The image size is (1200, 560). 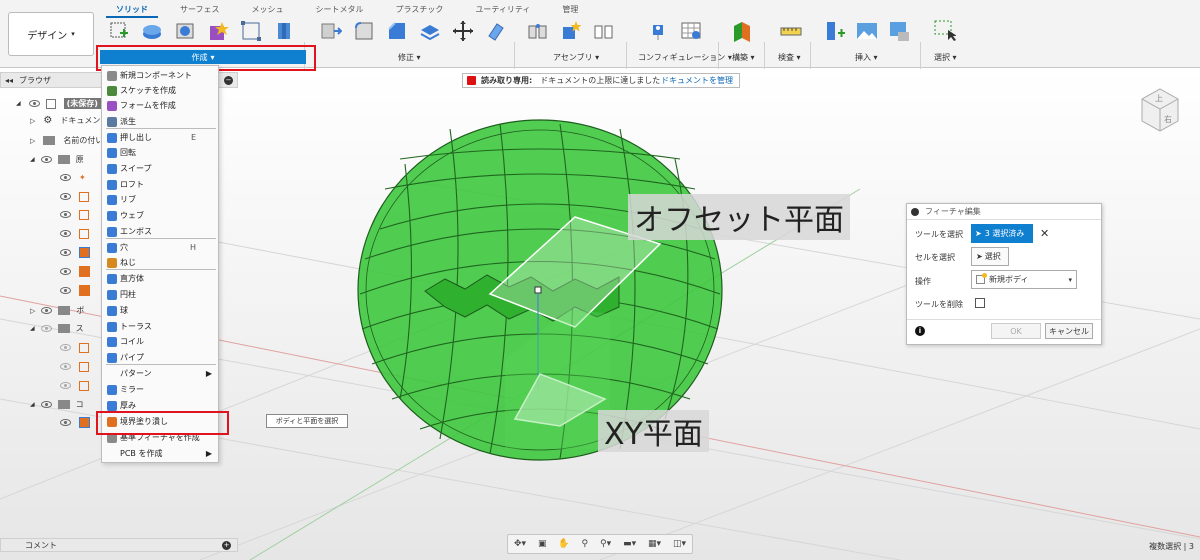 I want to click on add-comment-icon: +, so click(x=226, y=545).